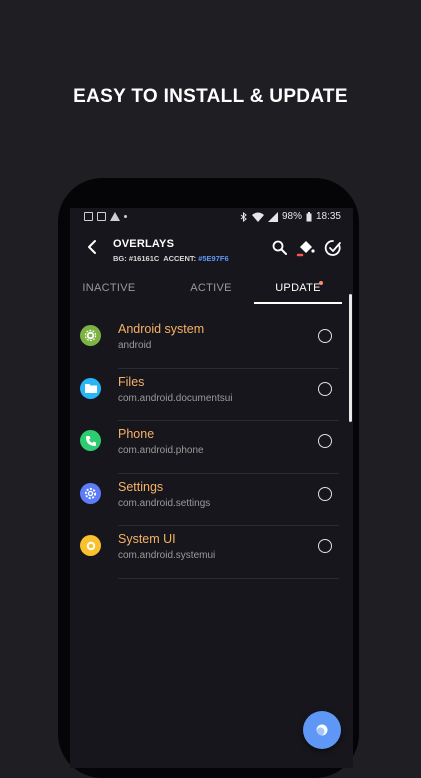 The height and width of the screenshot is (778, 421). I want to click on list-item: Settings com.android.settings, so click(211, 500).